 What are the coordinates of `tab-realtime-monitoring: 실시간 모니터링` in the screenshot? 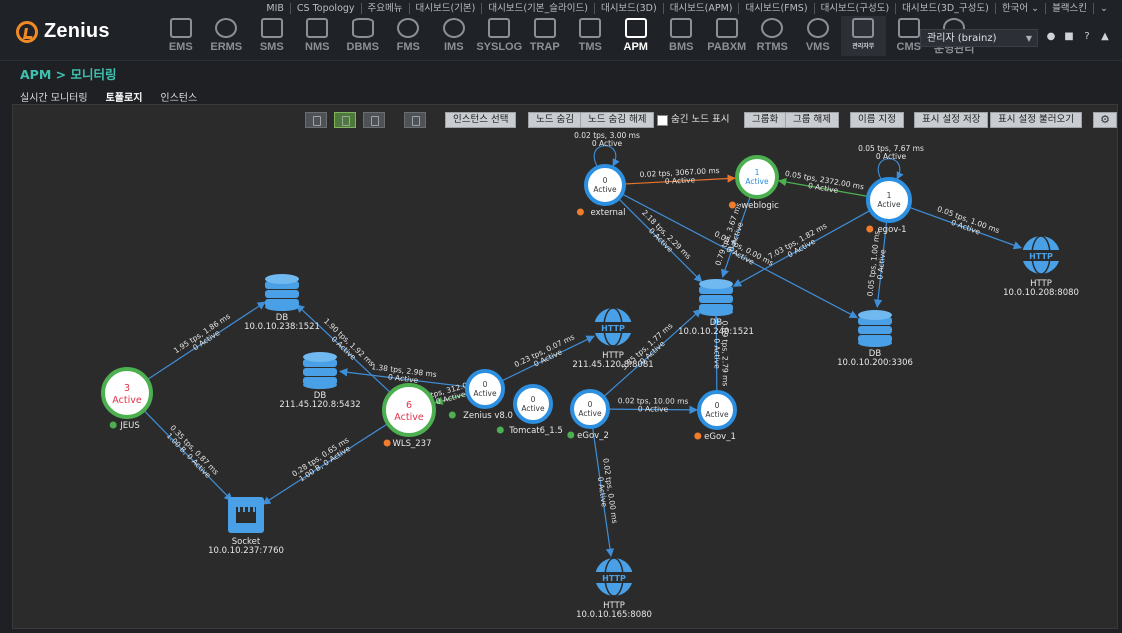 It's located at (54, 96).